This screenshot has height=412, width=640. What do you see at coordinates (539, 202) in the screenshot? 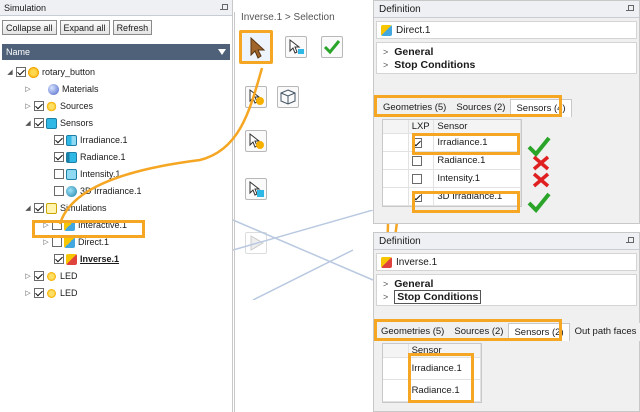
I see `check-icon` at bounding box center [539, 202].